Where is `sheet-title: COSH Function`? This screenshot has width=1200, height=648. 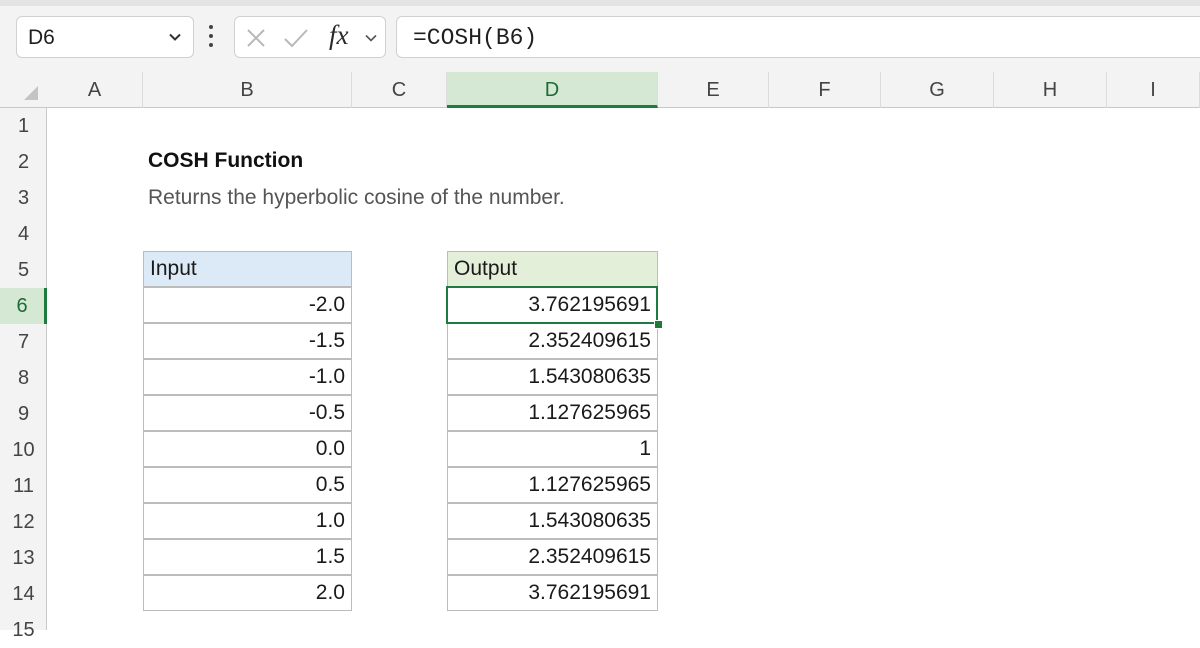
sheet-title: COSH Function is located at coordinates (225, 161).